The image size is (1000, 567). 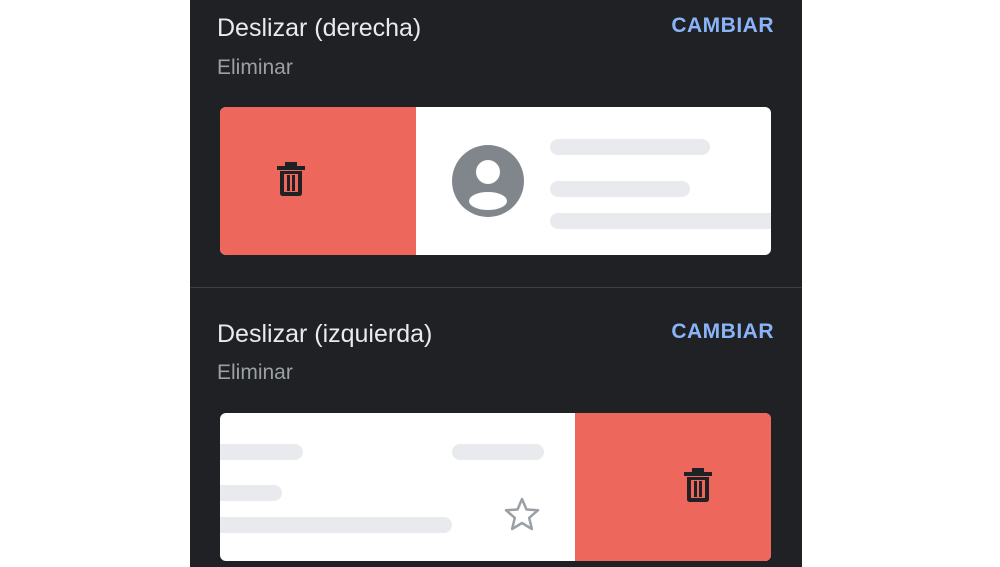 I want to click on swipe-left-preview, so click(x=495, y=487).